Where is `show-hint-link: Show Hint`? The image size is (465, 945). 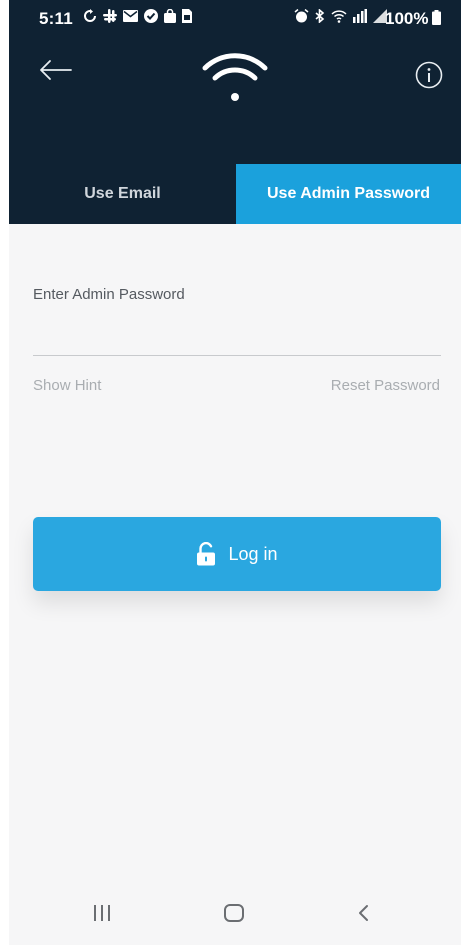 show-hint-link: Show Hint is located at coordinates (67, 385).